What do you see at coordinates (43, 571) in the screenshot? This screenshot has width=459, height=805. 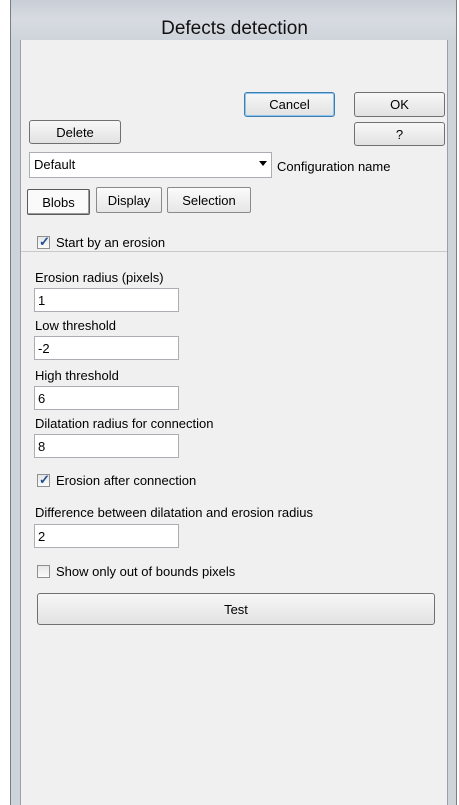 I see `out-of-bounds-checkbox` at bounding box center [43, 571].